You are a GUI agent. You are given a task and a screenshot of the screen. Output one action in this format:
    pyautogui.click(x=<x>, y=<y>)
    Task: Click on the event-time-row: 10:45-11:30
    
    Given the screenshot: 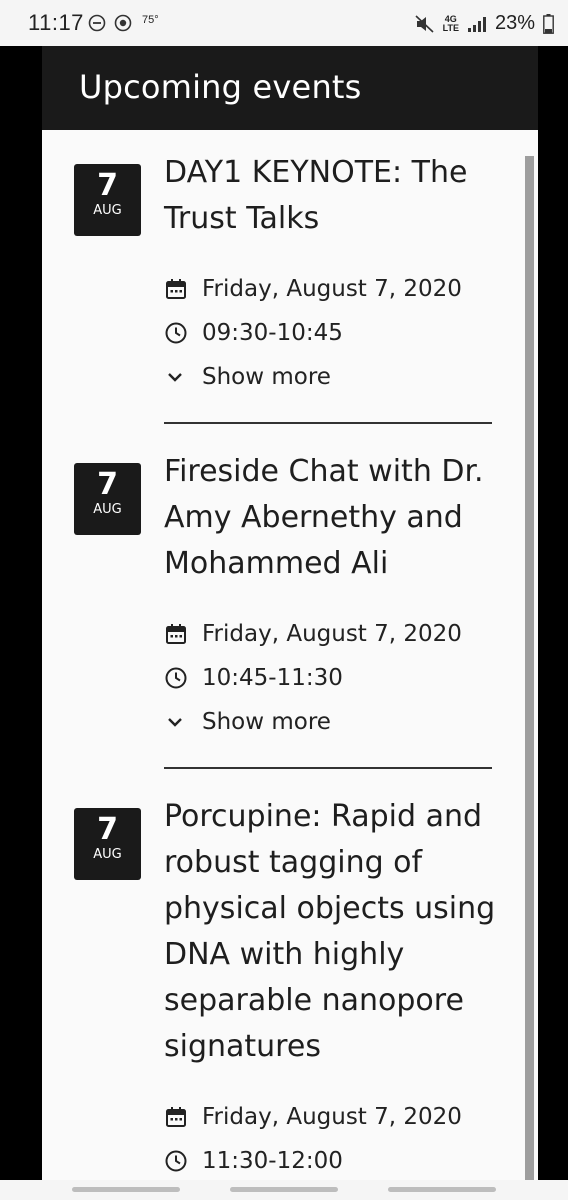 What is the action you would take?
    pyautogui.click(x=253, y=678)
    